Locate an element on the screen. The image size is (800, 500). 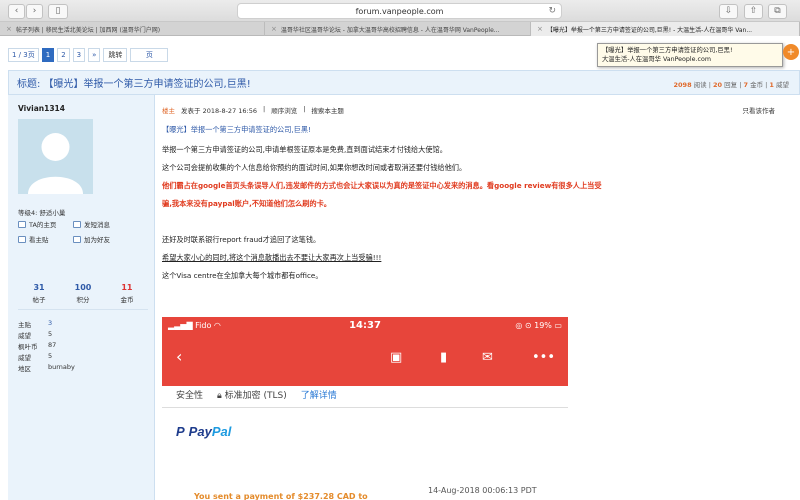
user-actions: TA的主页 发短消息 看主贴 加为好友 is located at coordinates (83, 231).